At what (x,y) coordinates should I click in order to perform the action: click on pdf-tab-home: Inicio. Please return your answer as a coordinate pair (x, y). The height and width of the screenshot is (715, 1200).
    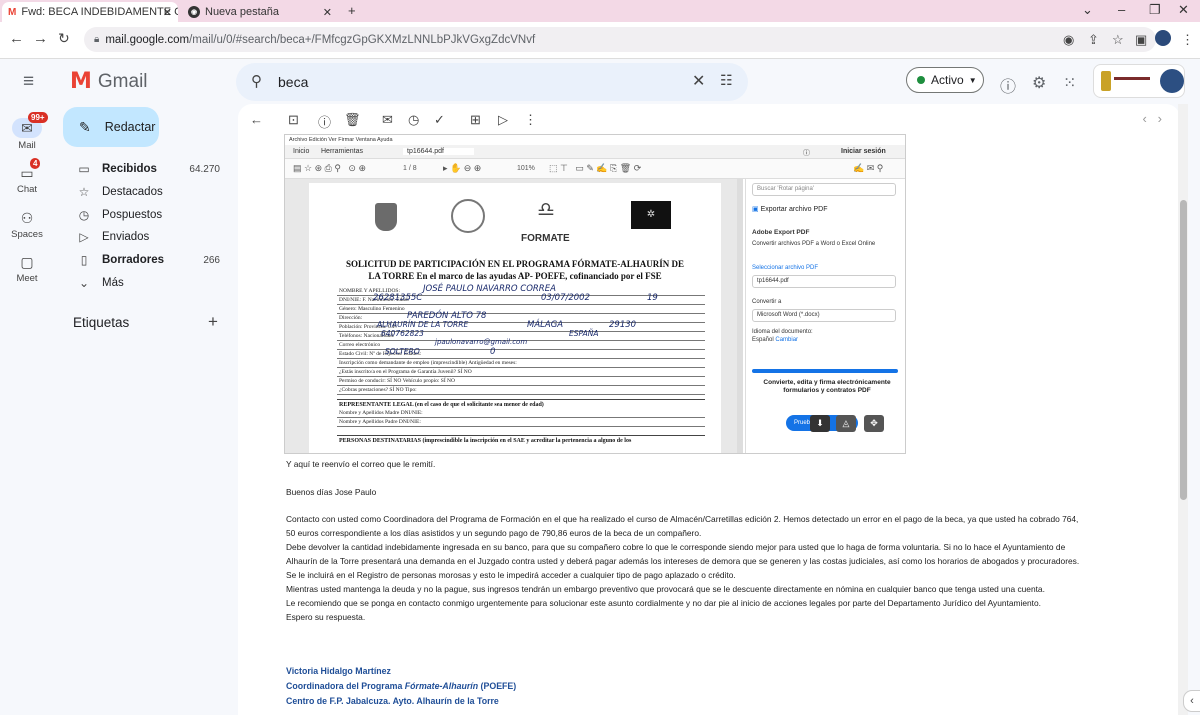
    Looking at the image, I should click on (301, 151).